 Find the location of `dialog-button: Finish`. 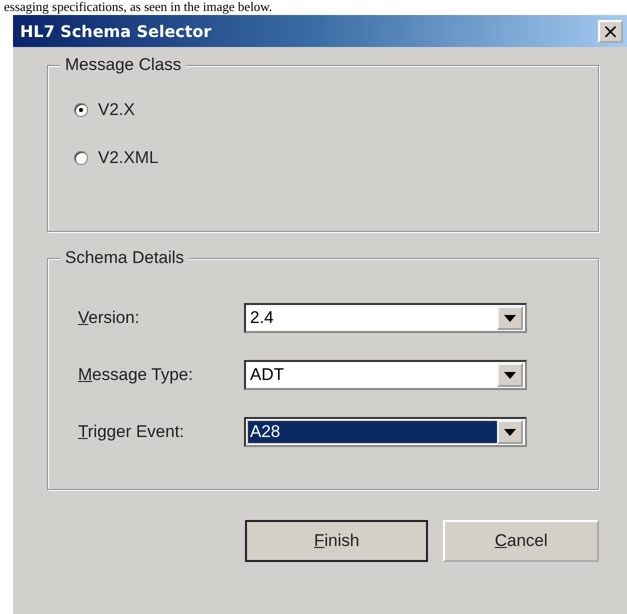

dialog-button: Finish is located at coordinates (336, 541).